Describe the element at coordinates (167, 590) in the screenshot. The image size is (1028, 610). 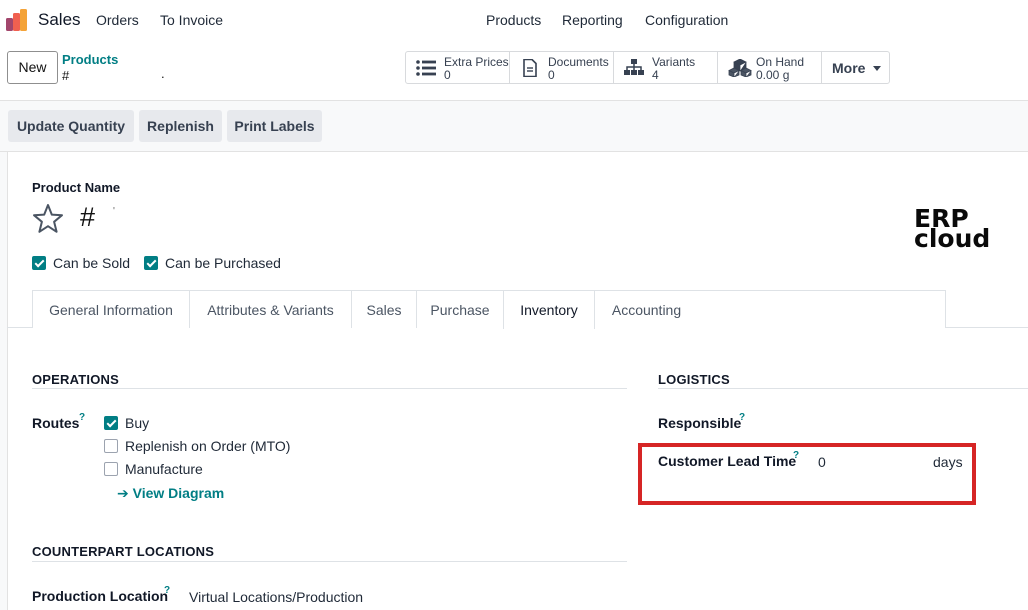
I see `production-location-help-icon: ?` at that location.